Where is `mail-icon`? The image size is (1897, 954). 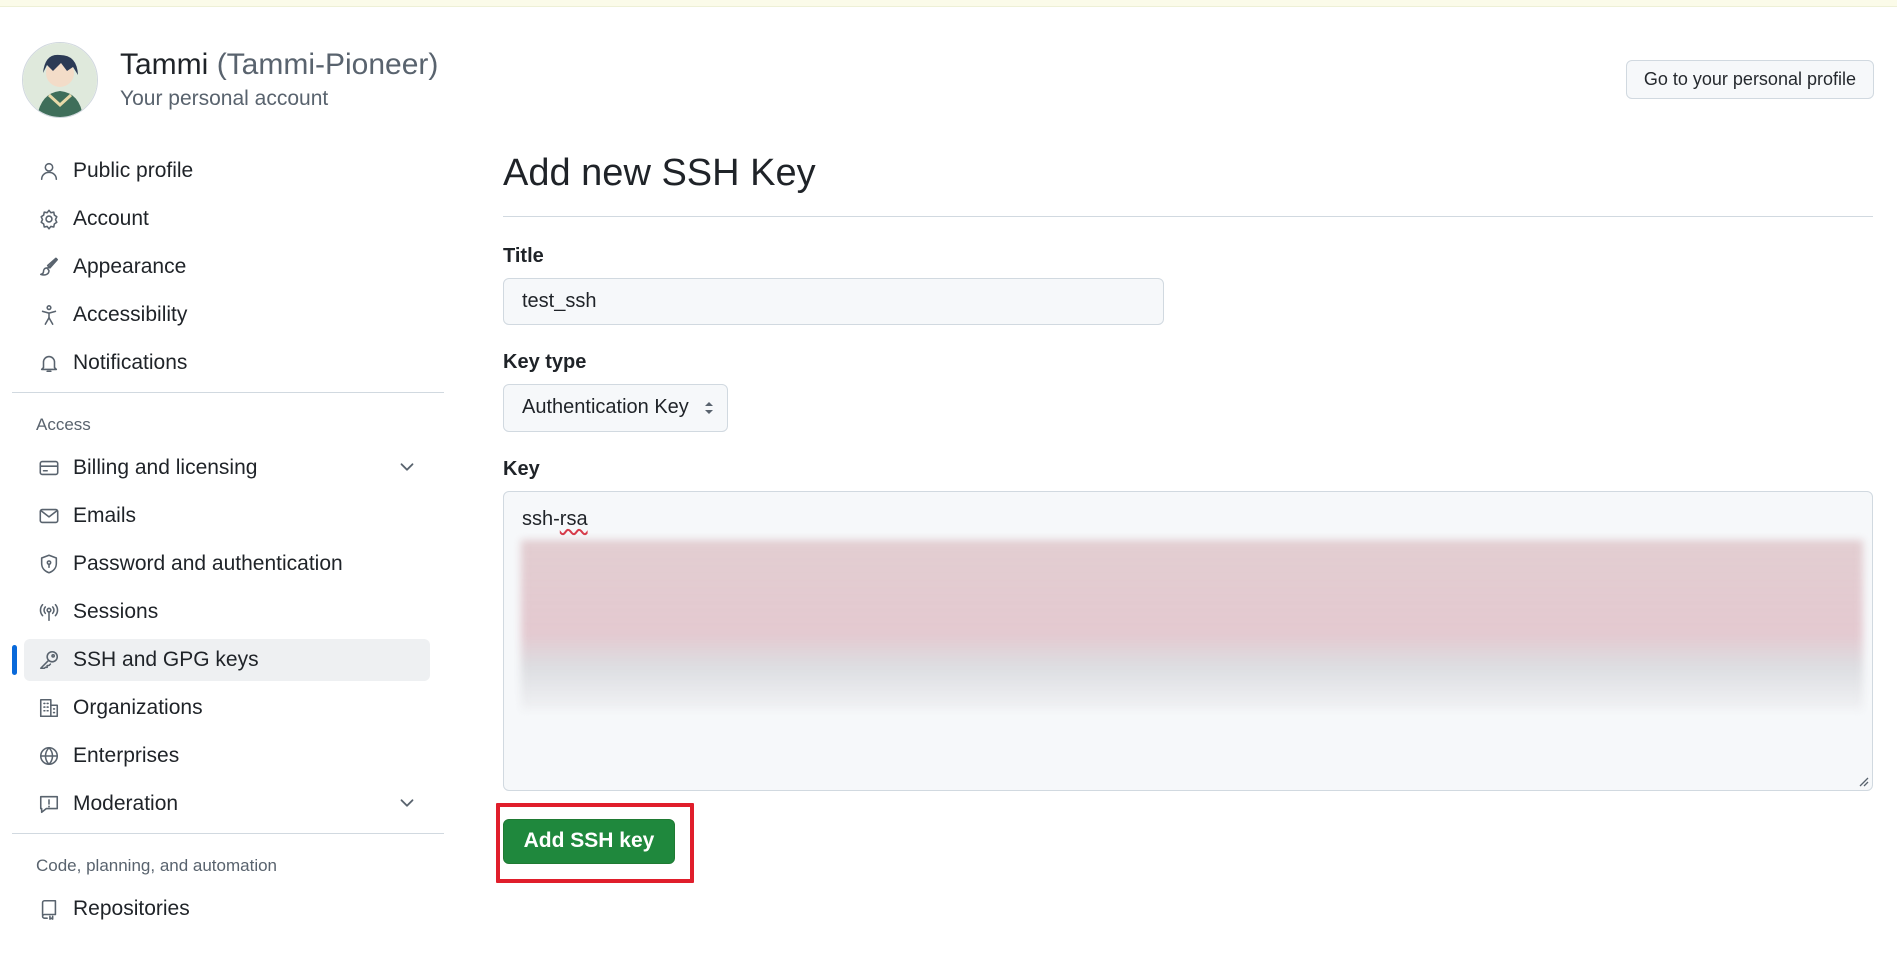 mail-icon is located at coordinates (49, 516).